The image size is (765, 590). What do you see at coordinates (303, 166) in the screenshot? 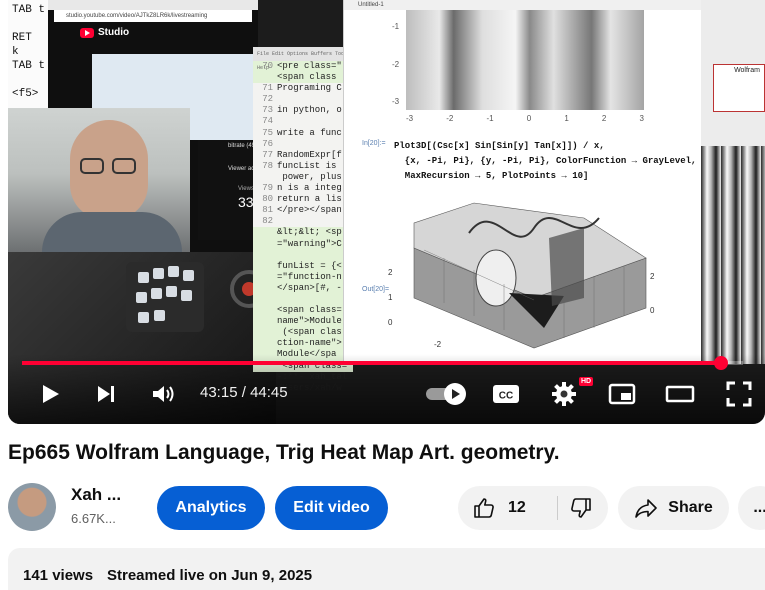
I see `editor-line: 78 funcList is` at bounding box center [303, 166].